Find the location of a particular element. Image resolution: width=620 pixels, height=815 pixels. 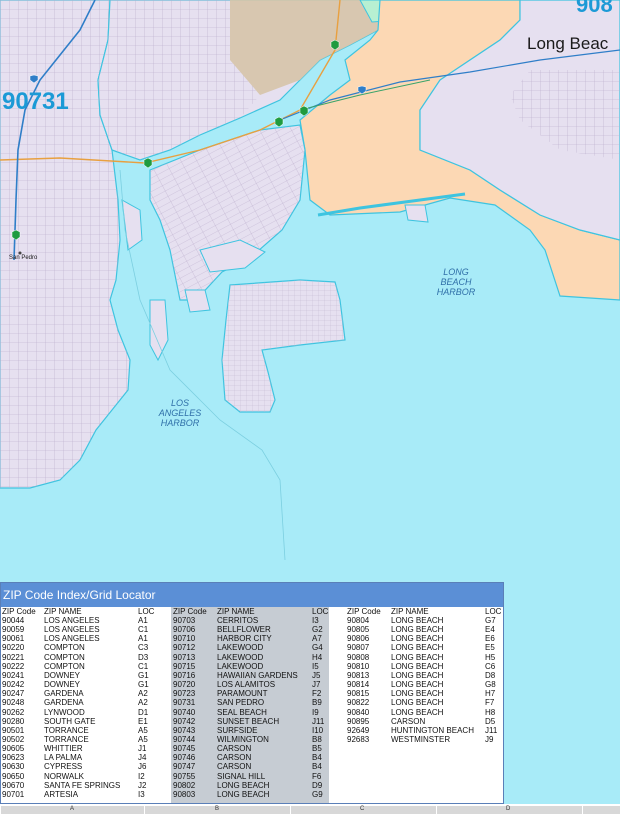

zip-code-cell: 90814 is located at coordinates (358, 685).